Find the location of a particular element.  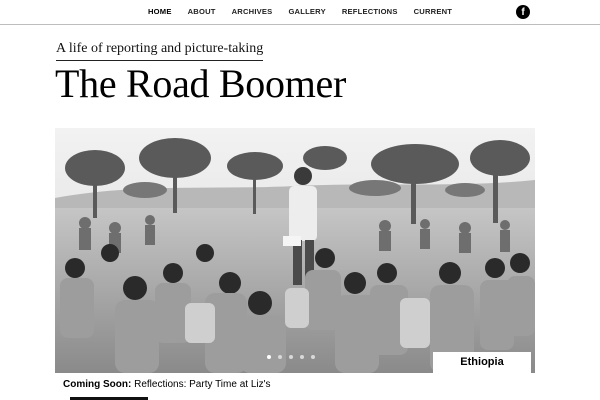

nav-gallery: GALLERY is located at coordinates (306, 12).